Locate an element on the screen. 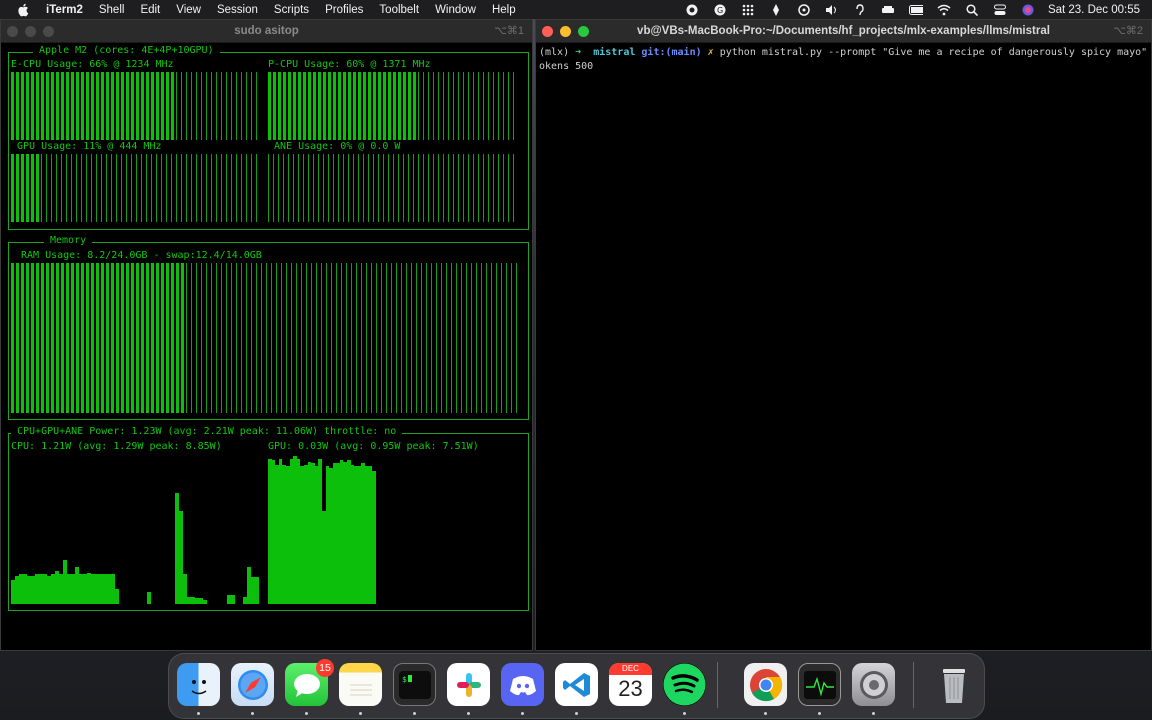 The width and height of the screenshot is (1152, 720). safari-icon is located at coordinates (252, 684).